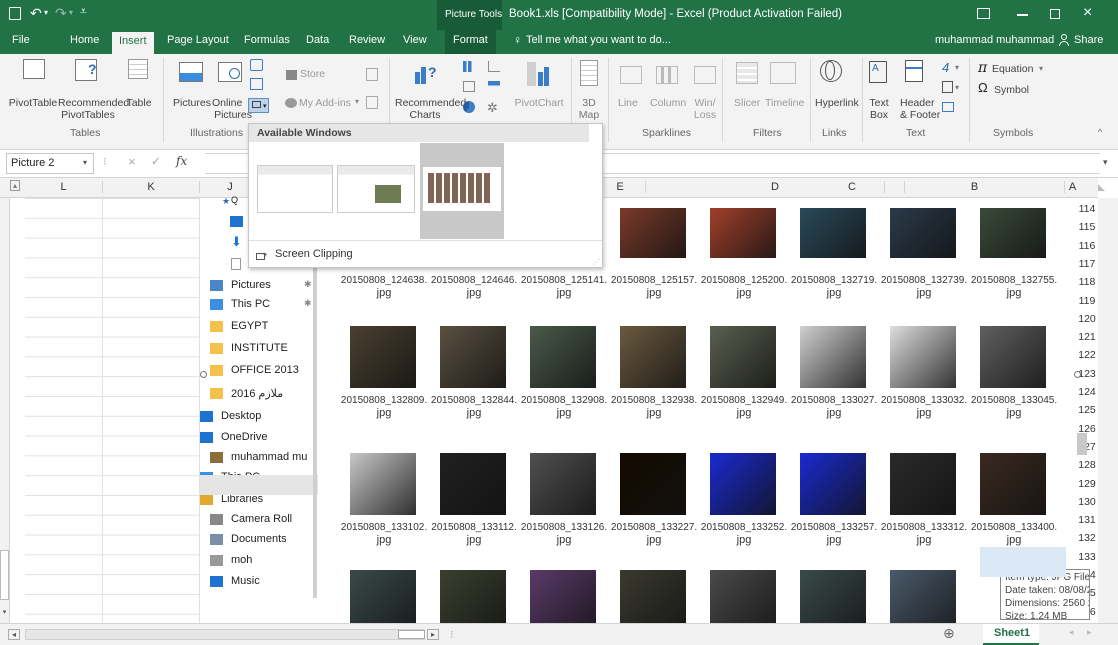  I want to click on restore-icon, so click(1055, 14).